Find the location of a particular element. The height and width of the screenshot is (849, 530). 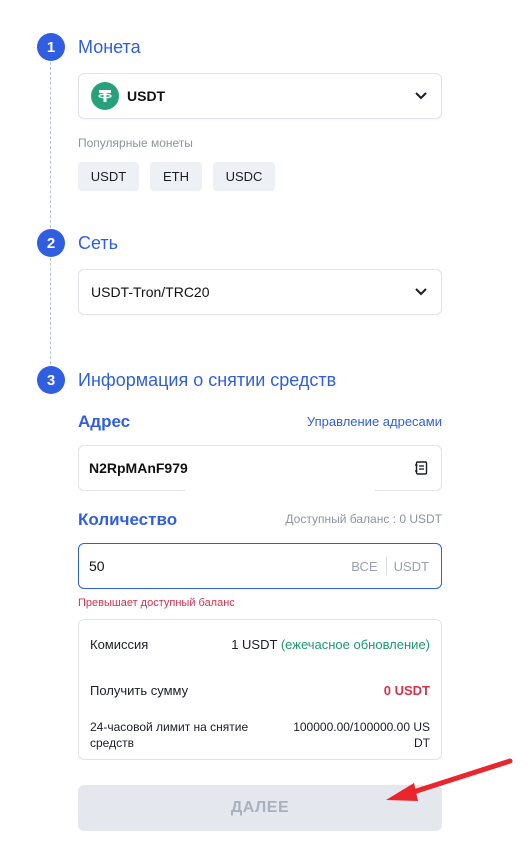

network-select-value: USDT-Tron/TRC20 is located at coordinates (150, 292).